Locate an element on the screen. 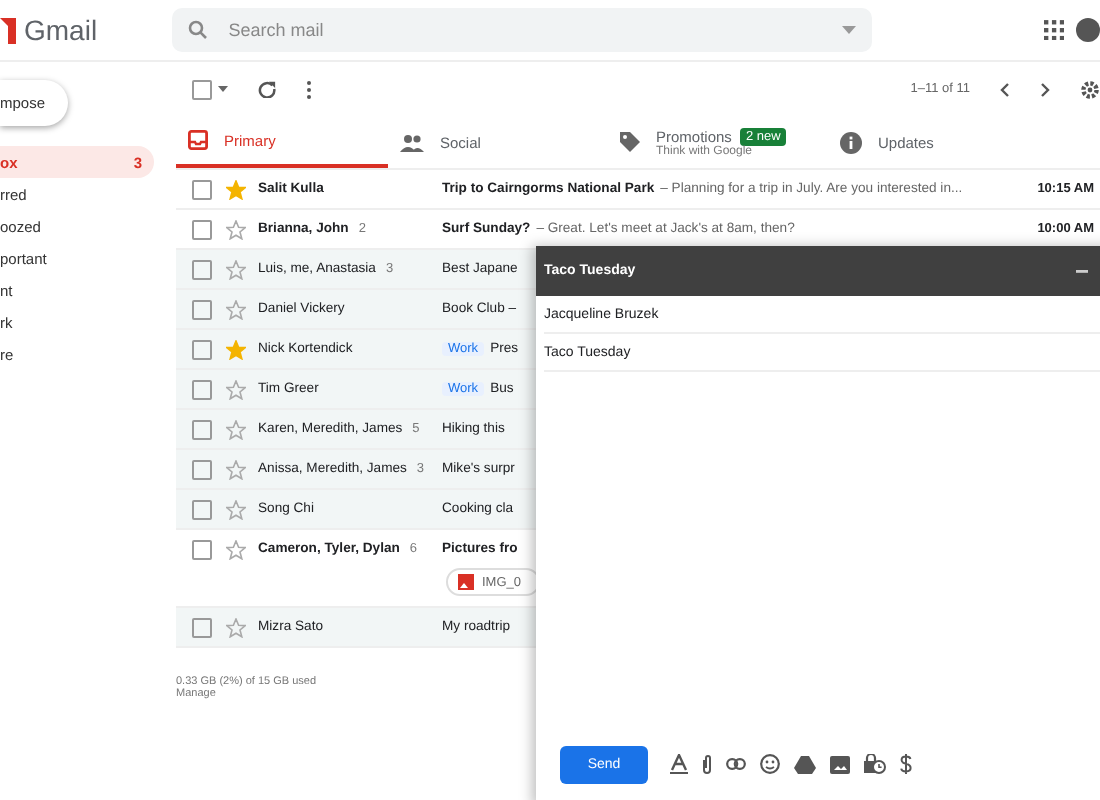 This screenshot has width=1100, height=800. avatar is located at coordinates (1088, 30).